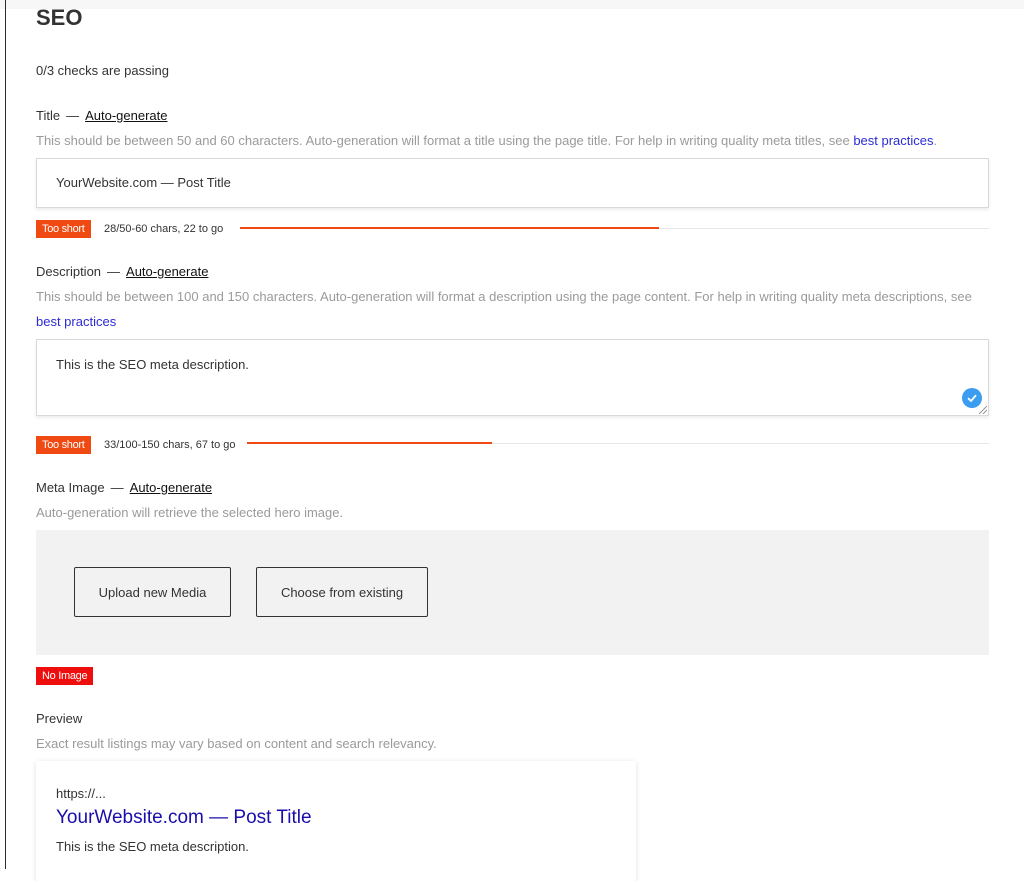  I want to click on description-value: This is the SEO meta description., so click(152, 364).